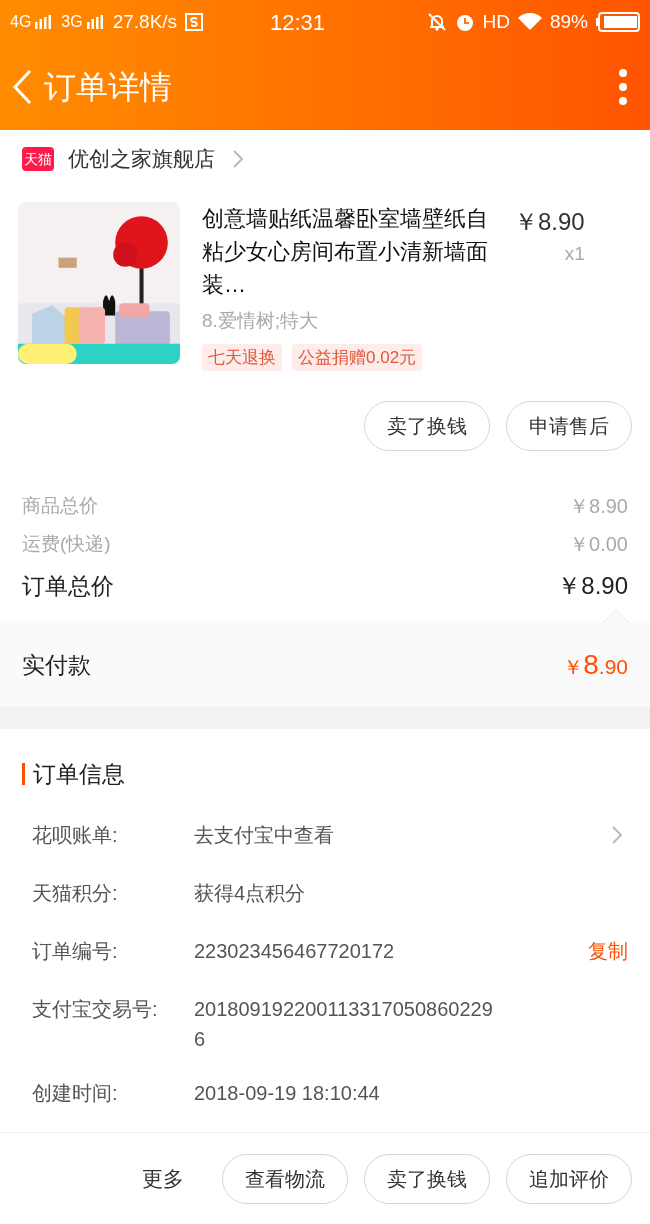  What do you see at coordinates (344, 834) in the screenshot?
I see `info-value: 去支付宝中查看` at bounding box center [344, 834].